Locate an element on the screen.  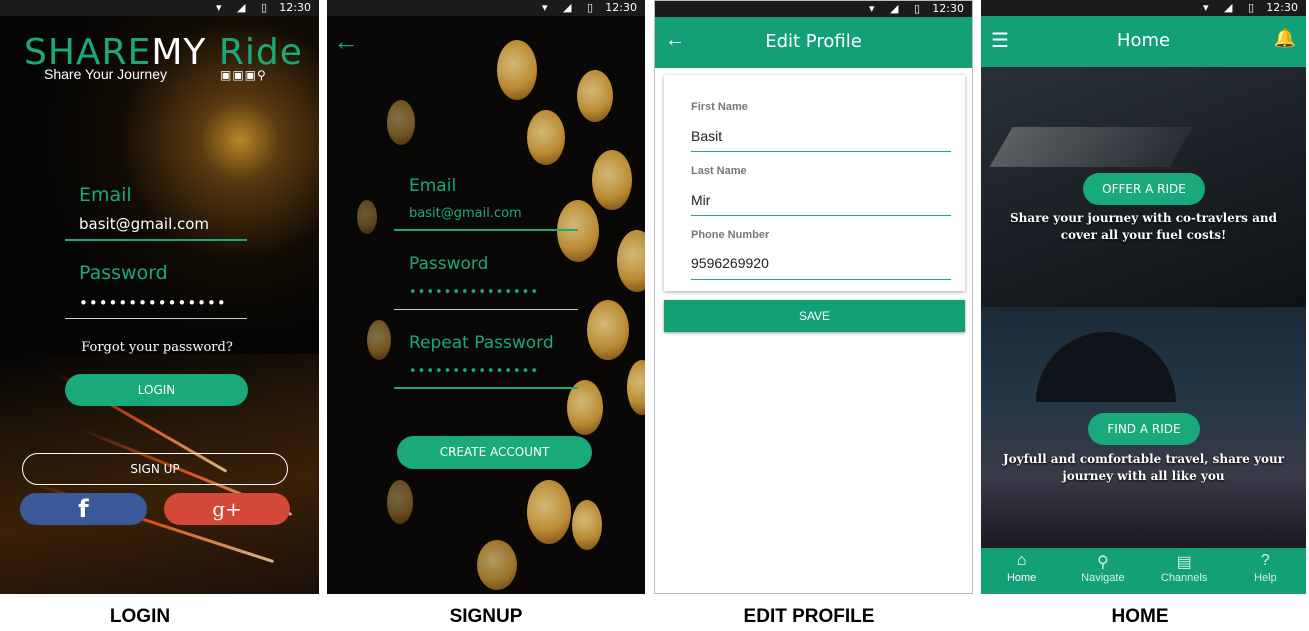
app-bar: ☰ Home 🔔 is located at coordinates (1143, 41).